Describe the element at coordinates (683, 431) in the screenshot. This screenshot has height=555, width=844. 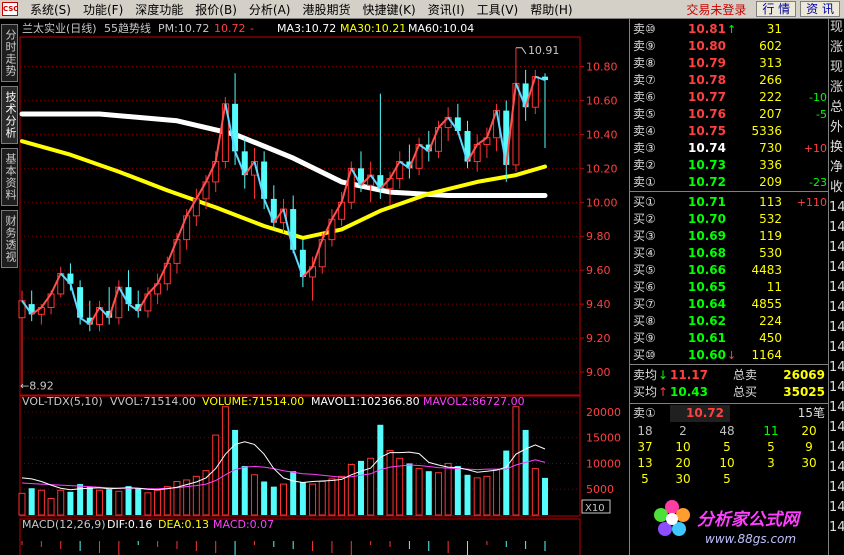
I see `order-queue-cell: 2` at that location.